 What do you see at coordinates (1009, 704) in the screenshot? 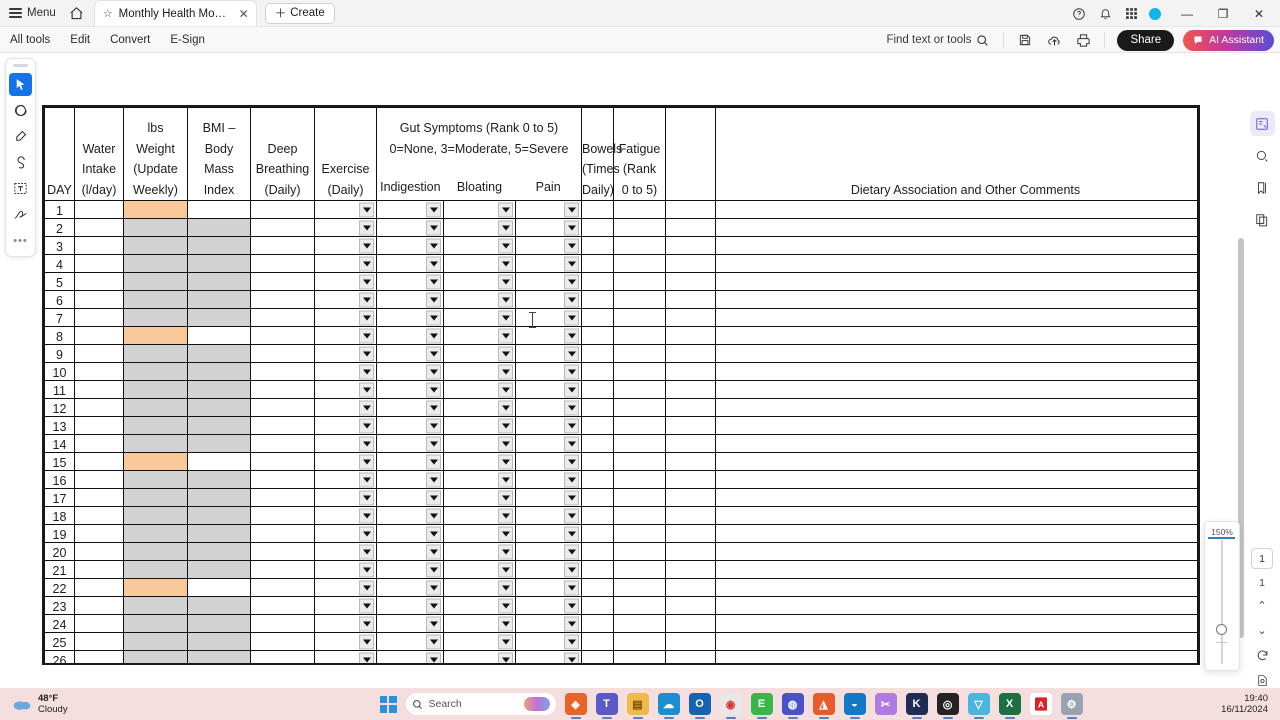
I see `app-excel: X` at bounding box center [1009, 704].